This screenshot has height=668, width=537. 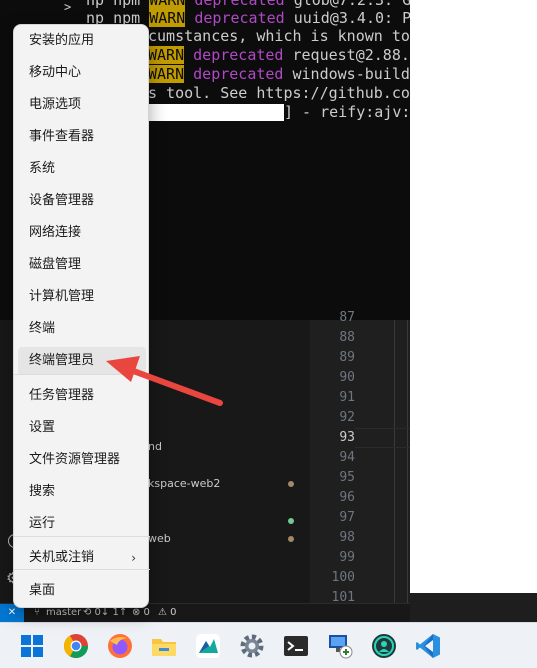 What do you see at coordinates (164, 646) in the screenshot?
I see `file-explorer-icon` at bounding box center [164, 646].